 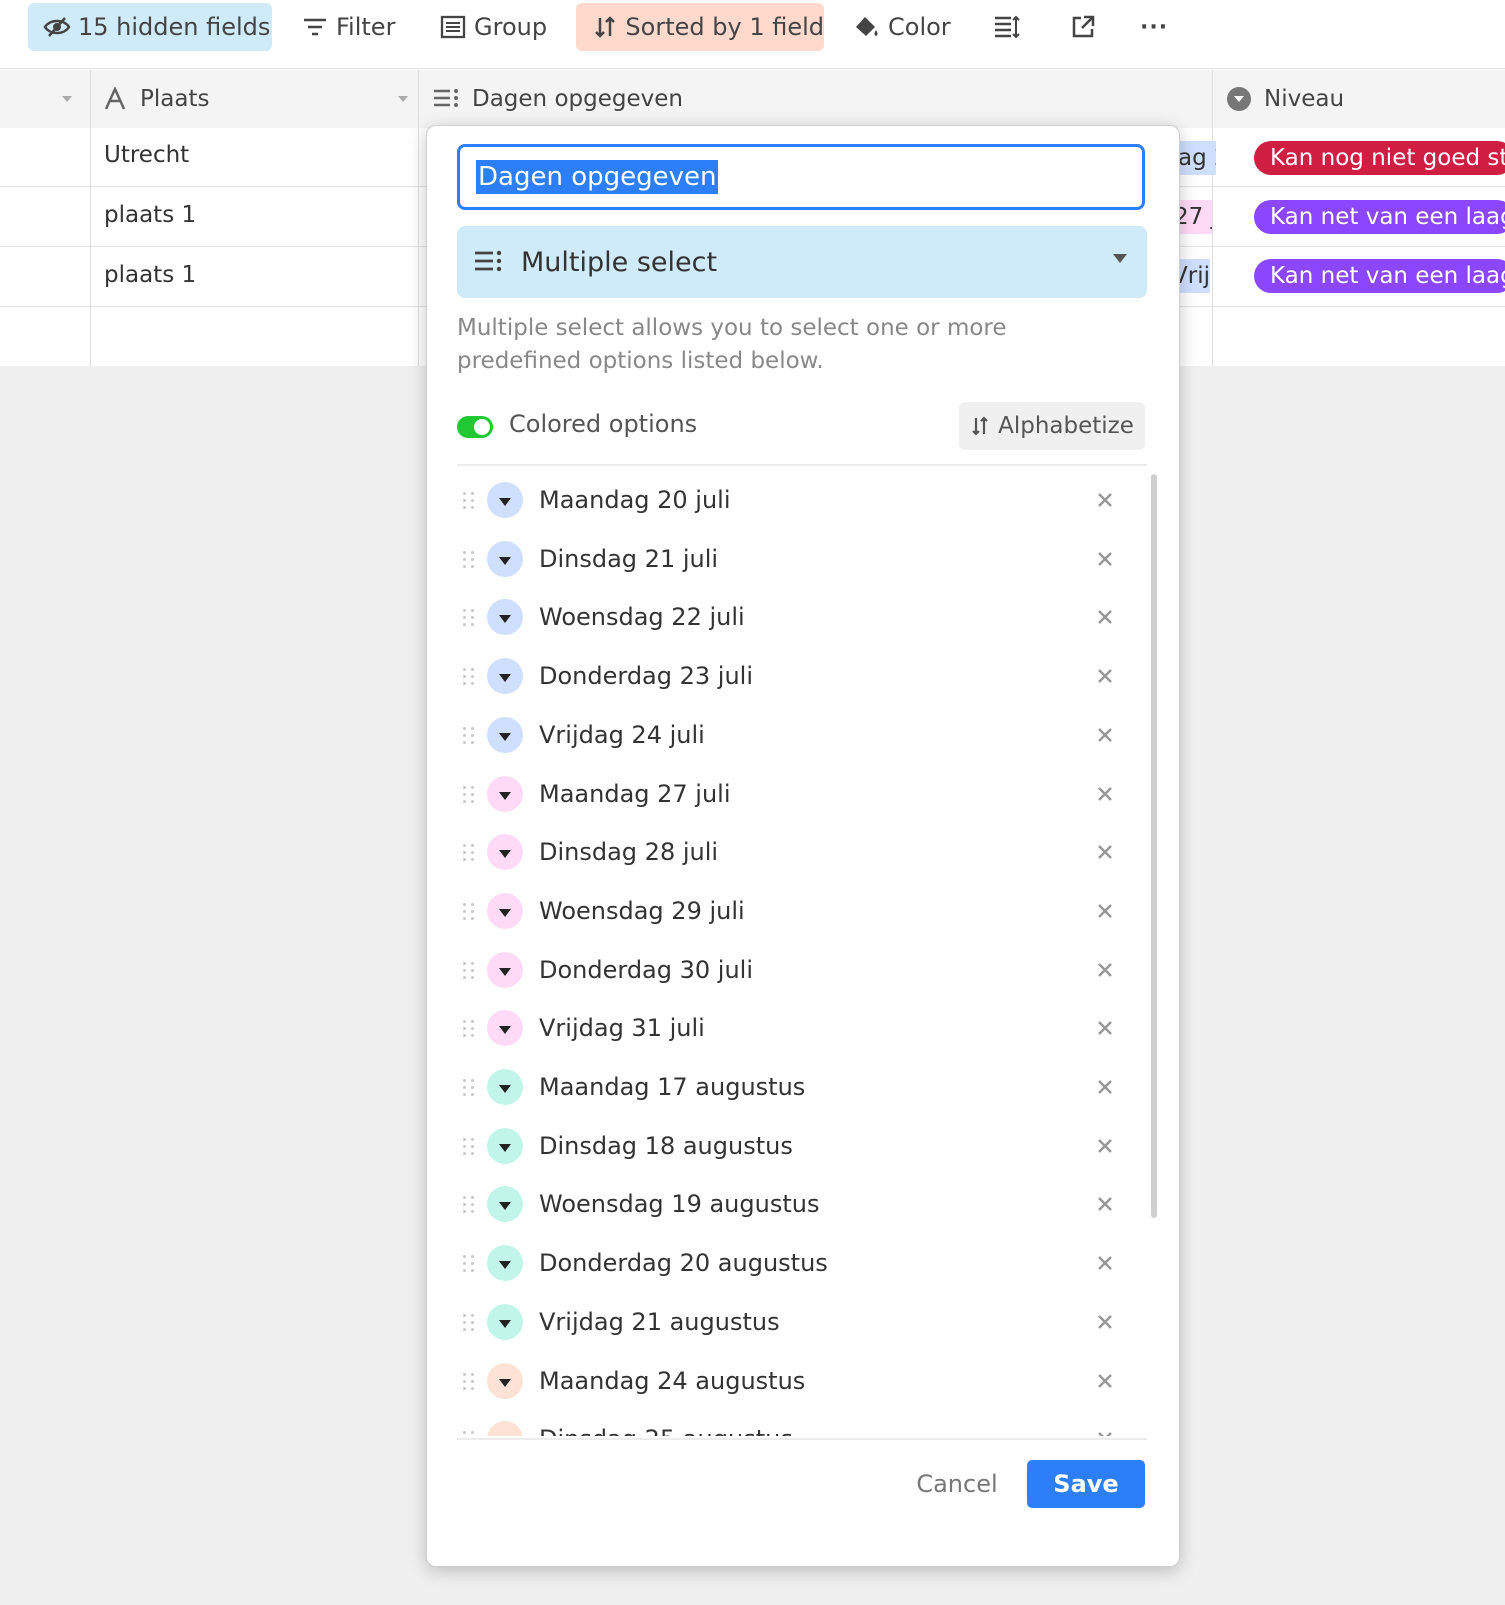 What do you see at coordinates (642, 617) in the screenshot?
I see `option-label: Woensdag 22 juli` at bounding box center [642, 617].